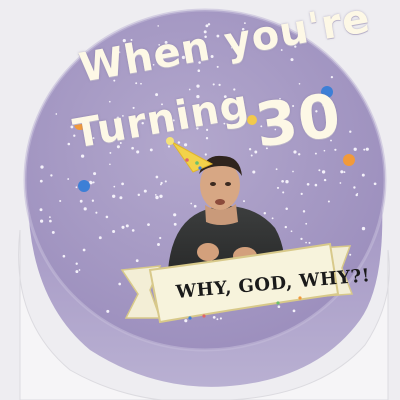  Describe the element at coordinates (84, 186) in the screenshot. I see `sprinkle-blue` at that location.